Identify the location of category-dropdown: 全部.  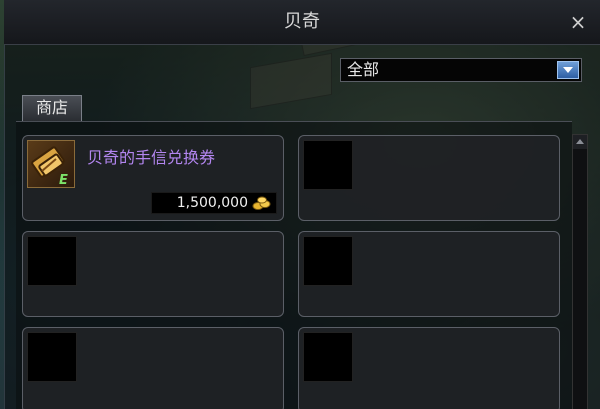
(461, 70).